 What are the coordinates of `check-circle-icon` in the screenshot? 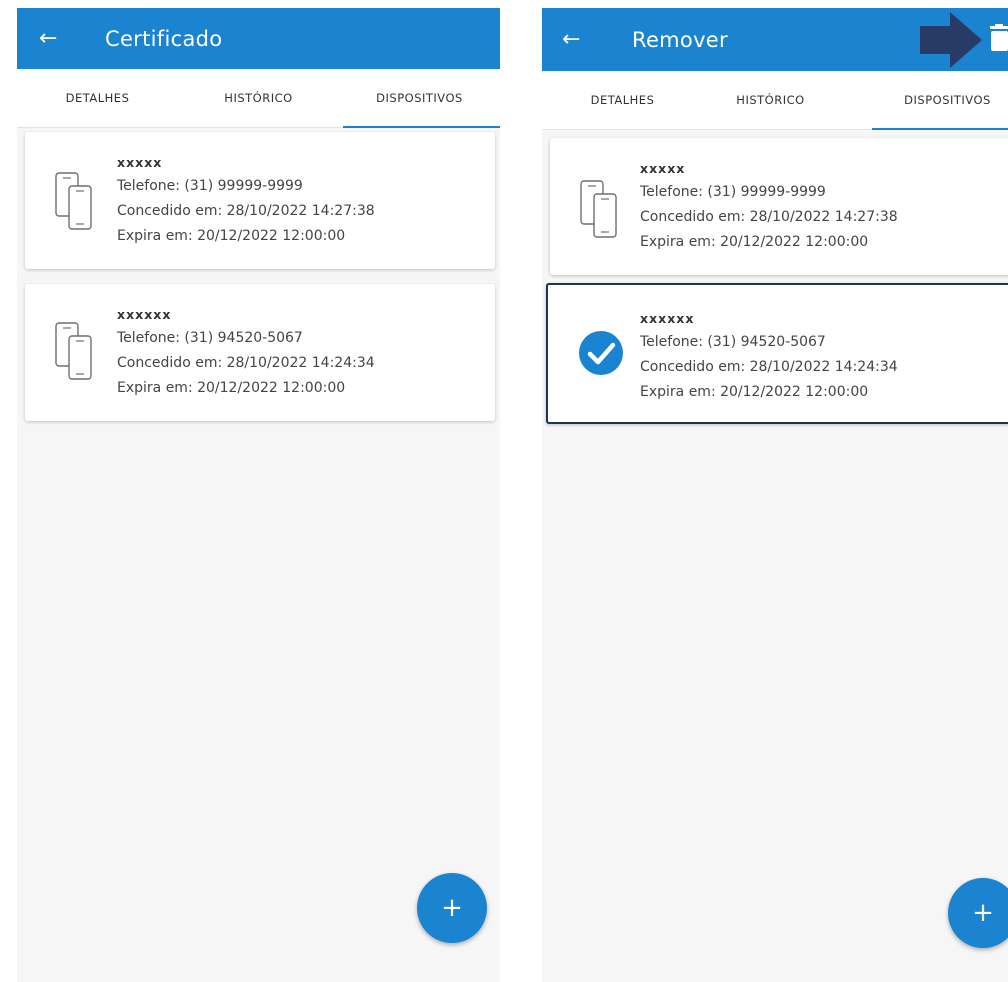 It's located at (601, 353).